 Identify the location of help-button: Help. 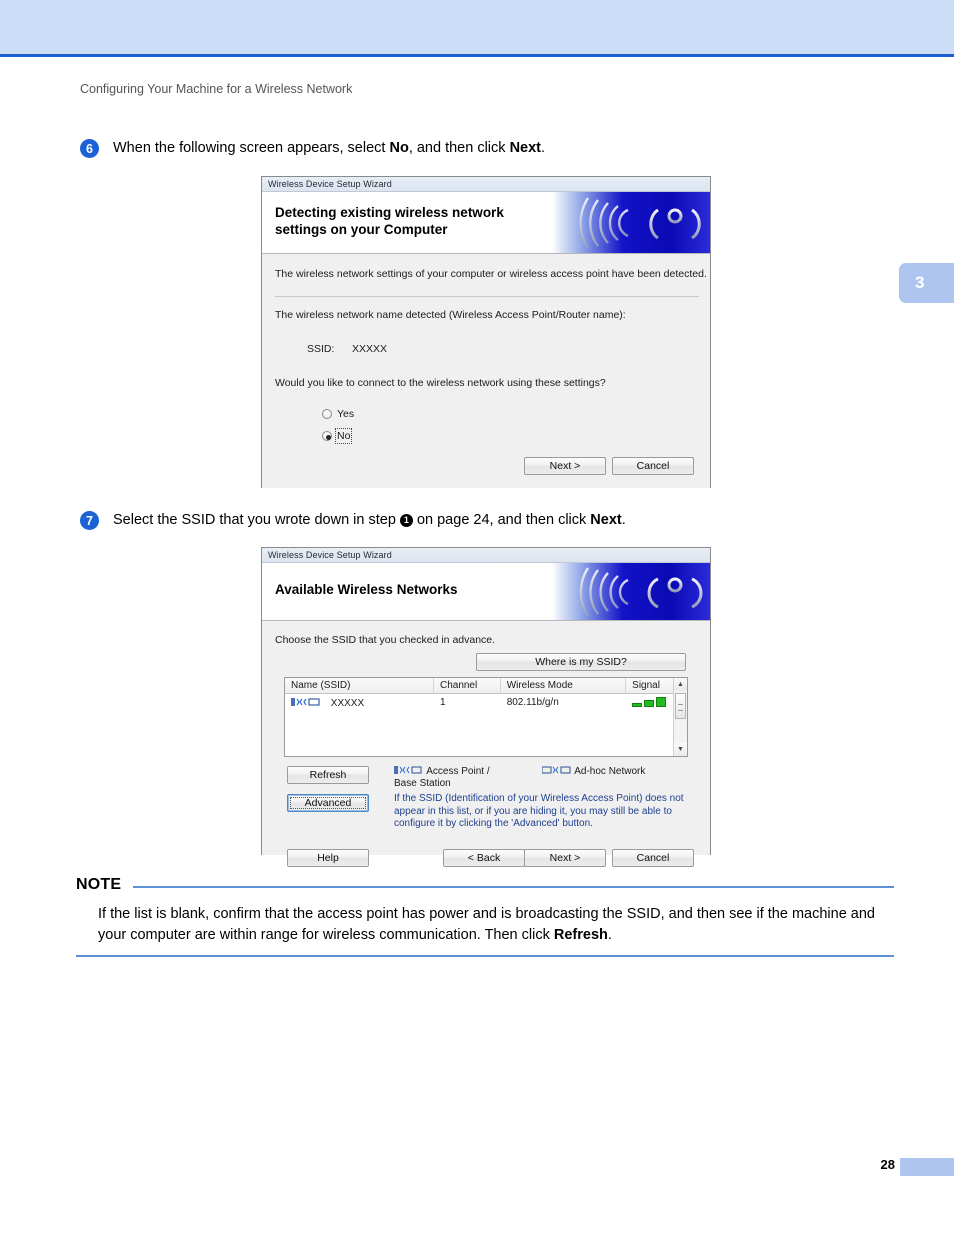
(328, 858).